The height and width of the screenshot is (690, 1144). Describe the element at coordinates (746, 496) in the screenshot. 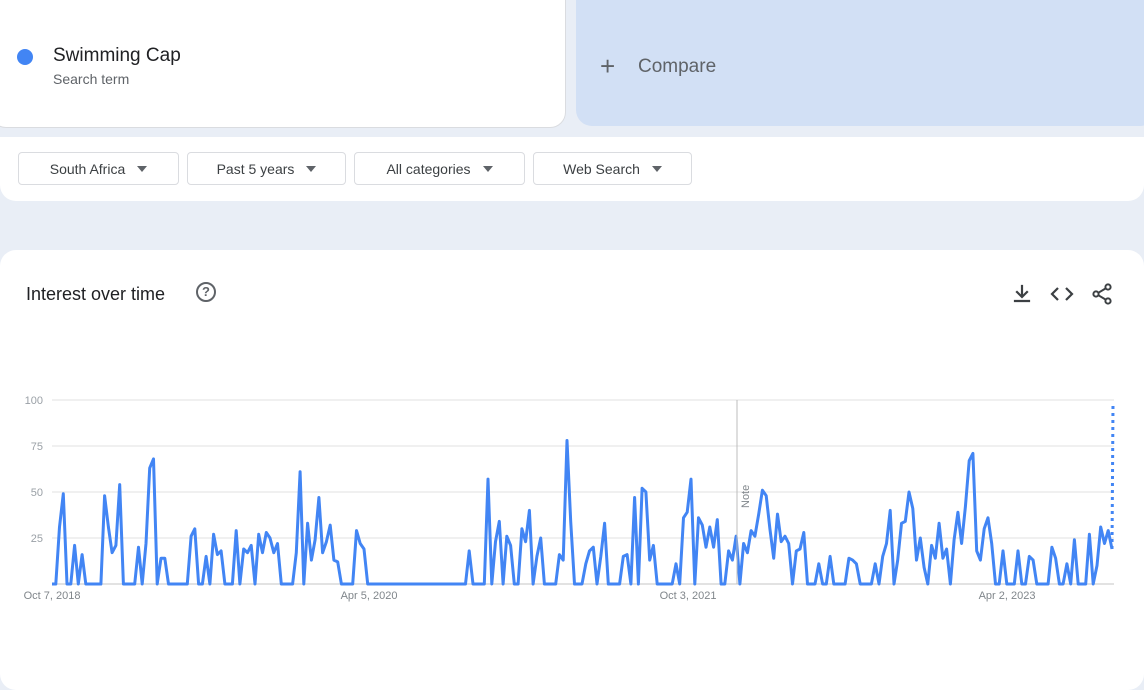

I see `note-label: Note` at that location.